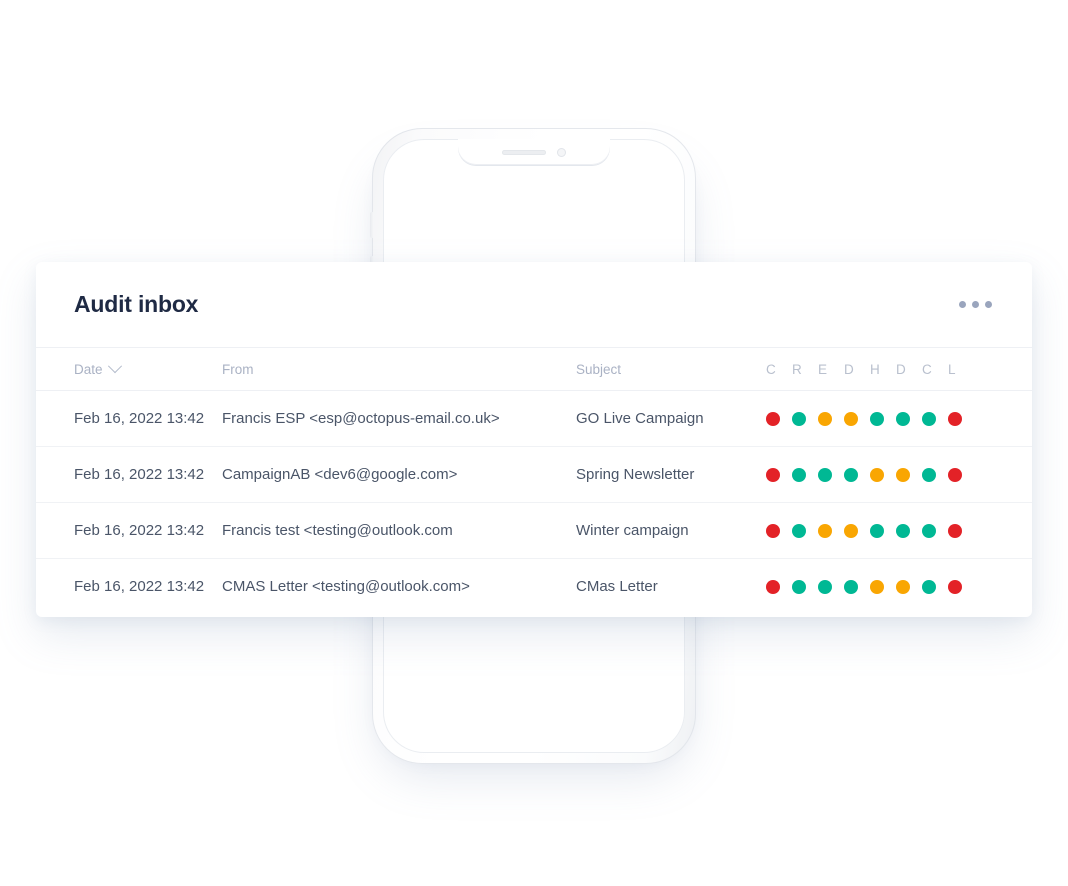 The height and width of the screenshot is (886, 1068). I want to click on cell-from: Francis test <testing@outlook.com, so click(337, 530).